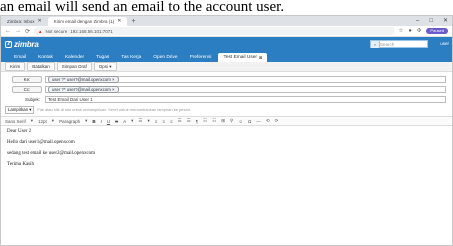 The height and width of the screenshot is (246, 453). I want to click on table-icon: ⊞, so click(223, 121).